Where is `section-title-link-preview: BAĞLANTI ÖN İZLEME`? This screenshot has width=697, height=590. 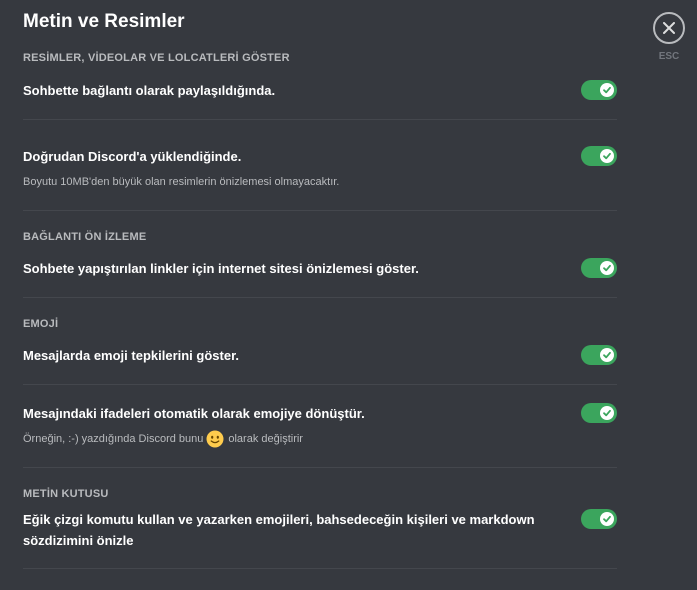
section-title-link-preview: BAĞLANTI ÖN İZLEME is located at coordinates (85, 237).